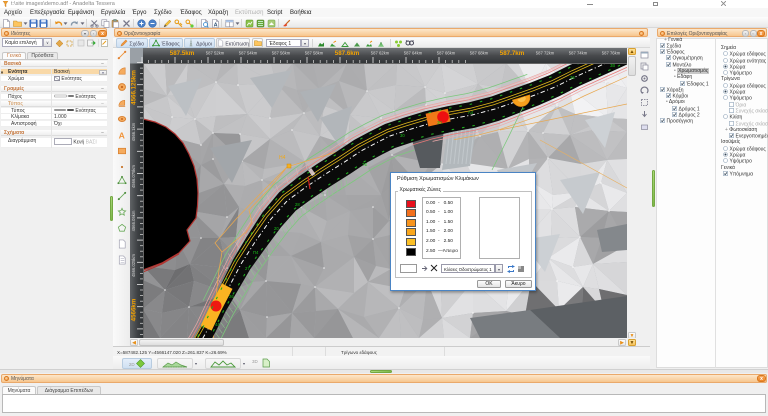 The image size is (768, 416). I want to click on svg-text: Λ4, so click(471, 112).